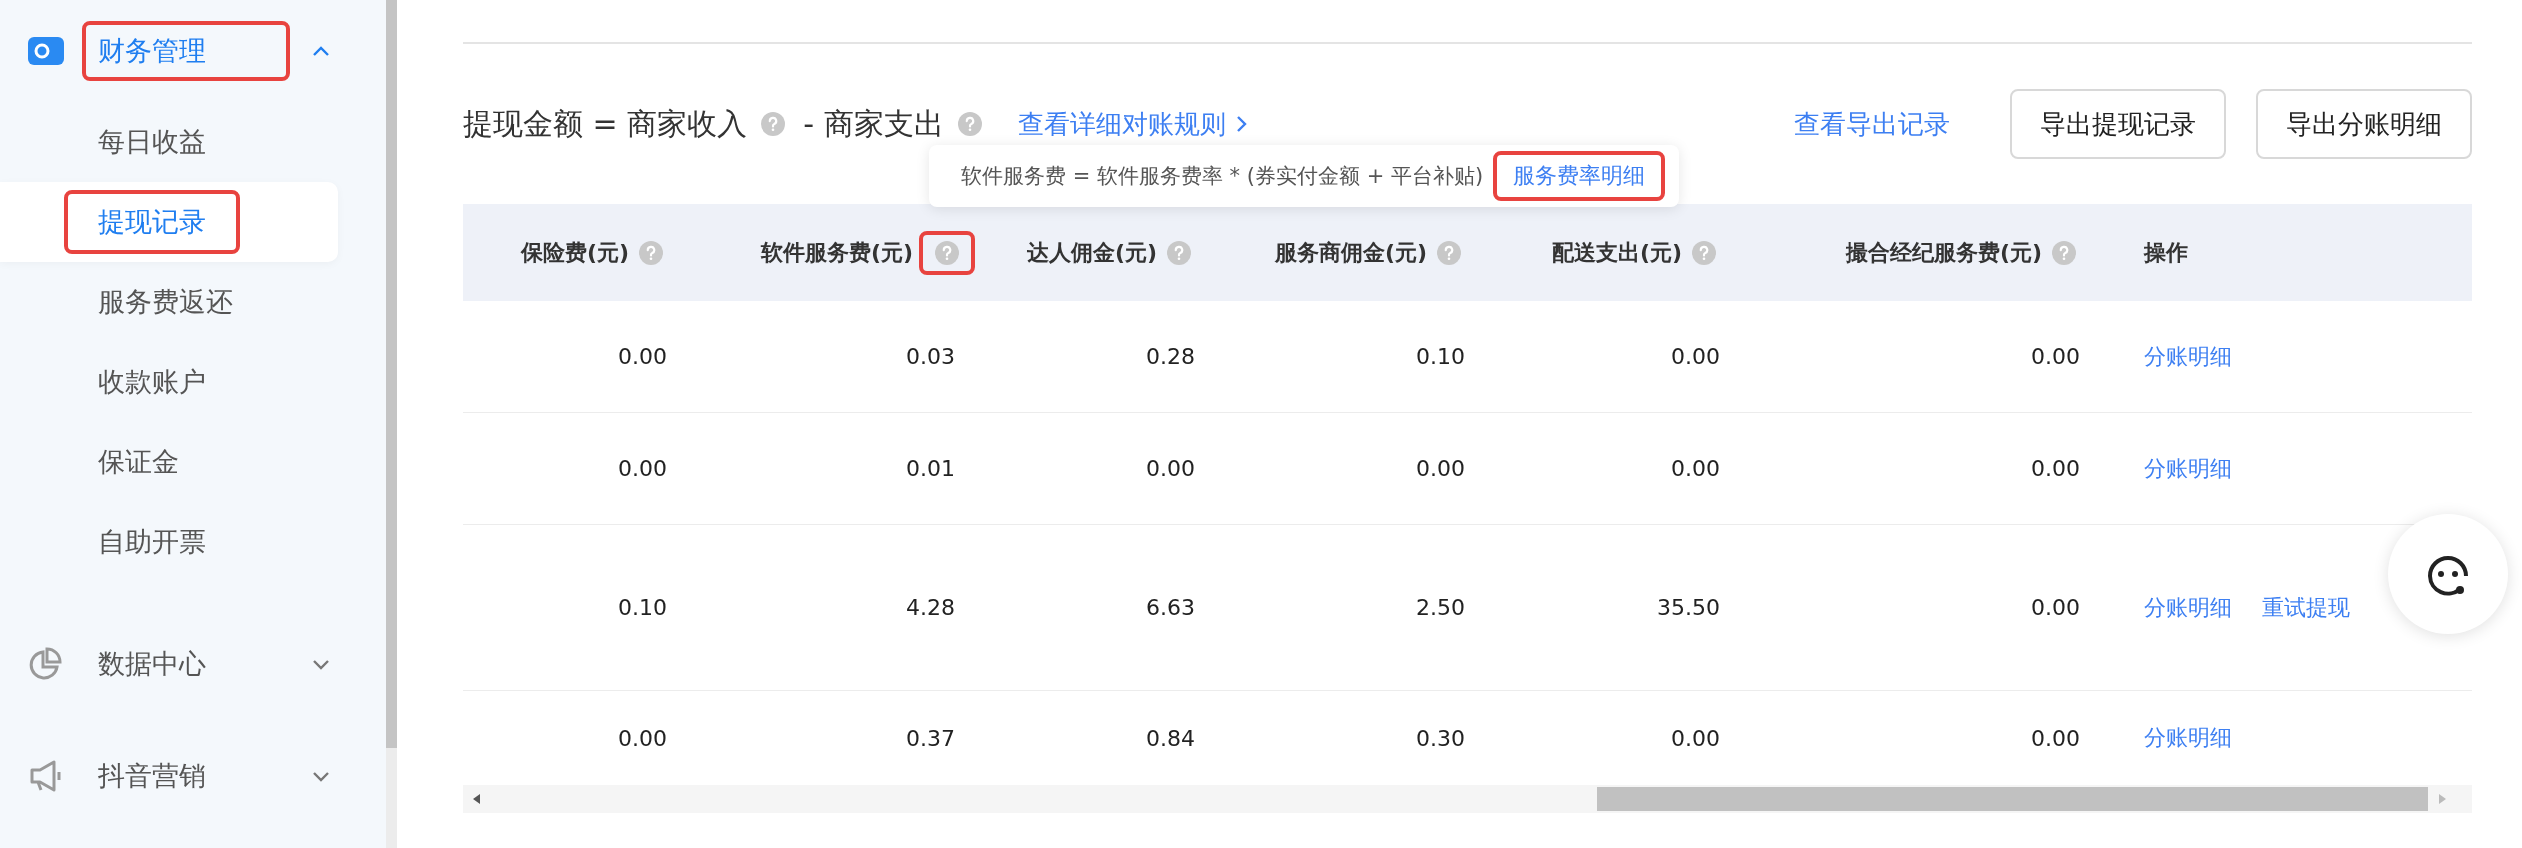 This screenshot has height=848, width=2522. What do you see at coordinates (836, 252) in the screenshot?
I see `column-header: 软件服务费(元)` at bounding box center [836, 252].